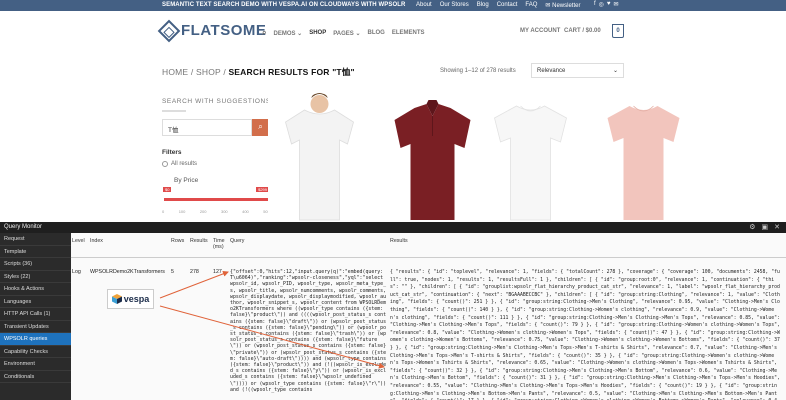  Describe the element at coordinates (35, 239) in the screenshot. I see `menu-item-request: Request` at that location.